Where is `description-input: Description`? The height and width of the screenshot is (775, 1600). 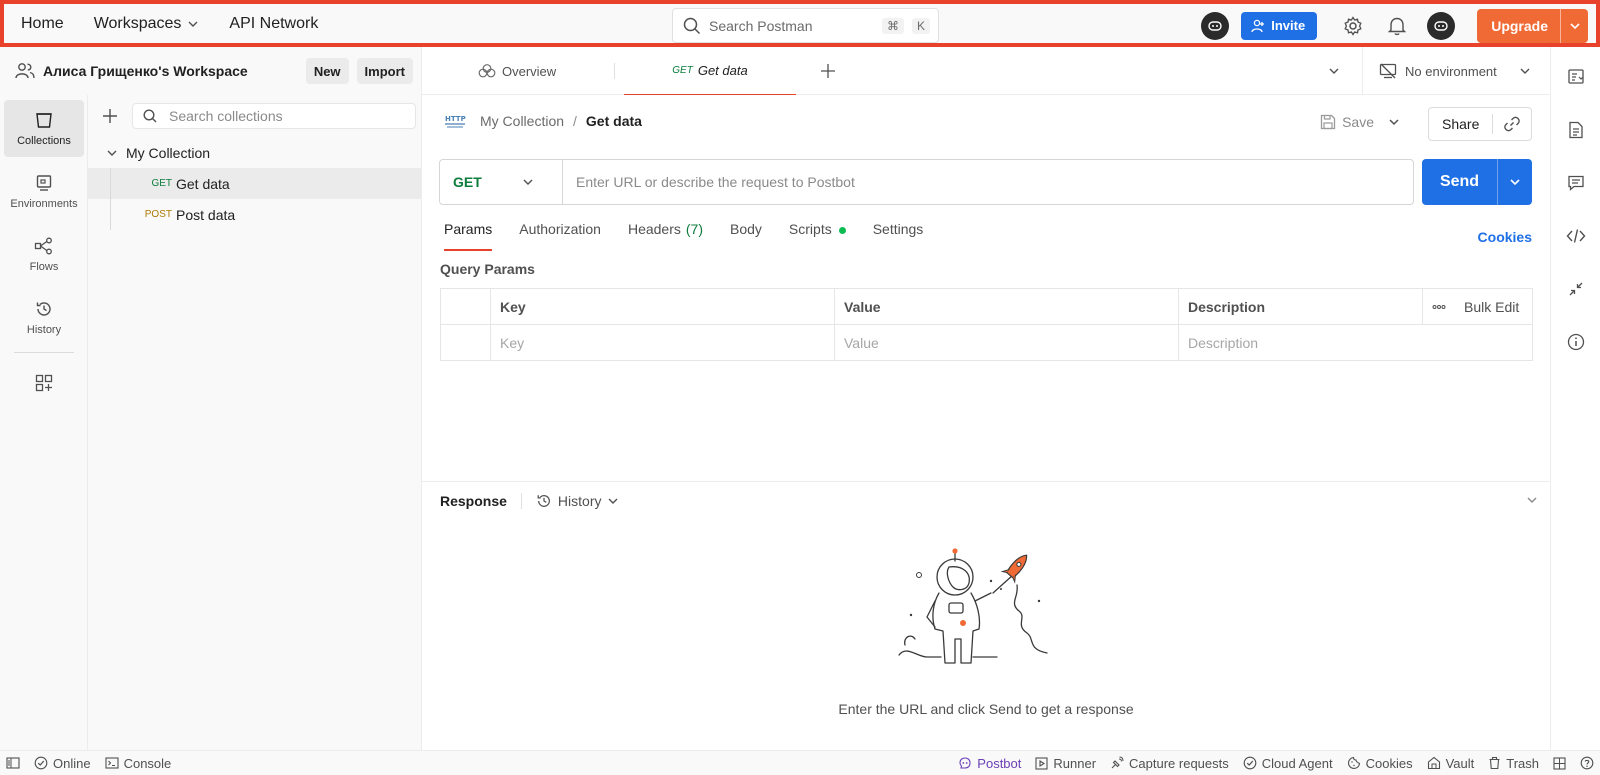
description-input: Description is located at coordinates (1355, 342).